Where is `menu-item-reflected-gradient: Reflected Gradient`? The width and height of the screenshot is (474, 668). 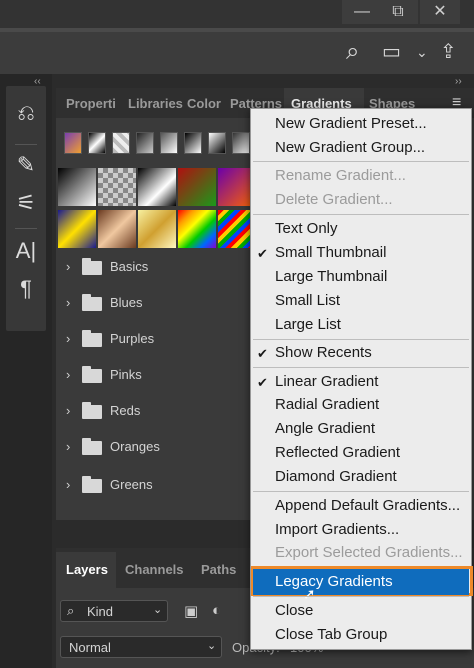
menu-item-reflected-gradient: Reflected Gradient is located at coordinates (337, 452).